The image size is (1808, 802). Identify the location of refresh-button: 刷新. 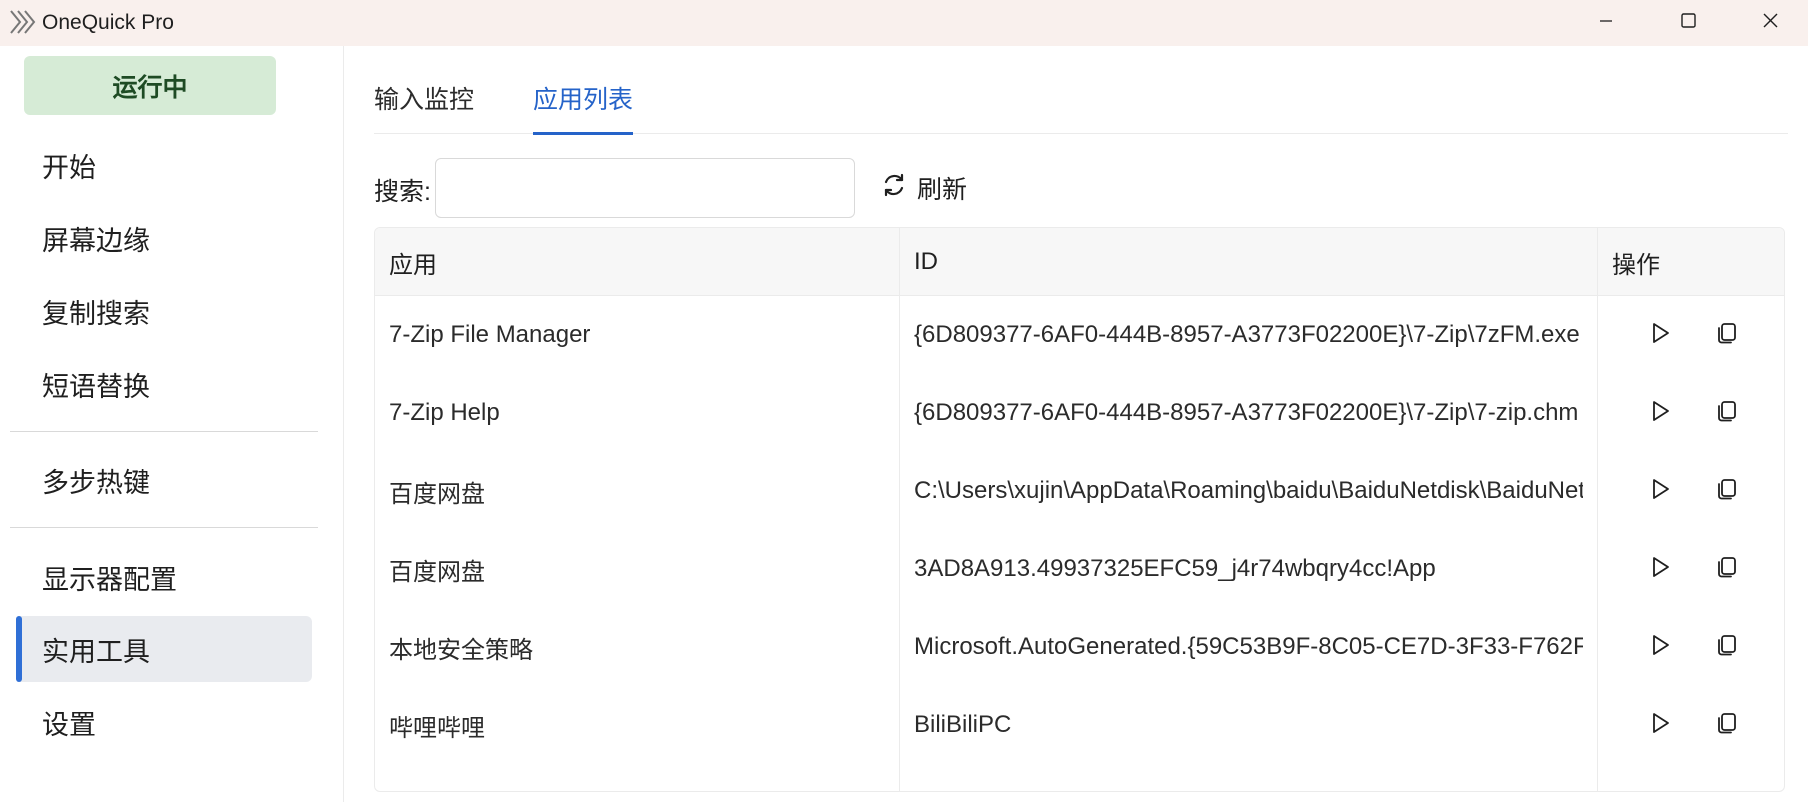
(924, 188).